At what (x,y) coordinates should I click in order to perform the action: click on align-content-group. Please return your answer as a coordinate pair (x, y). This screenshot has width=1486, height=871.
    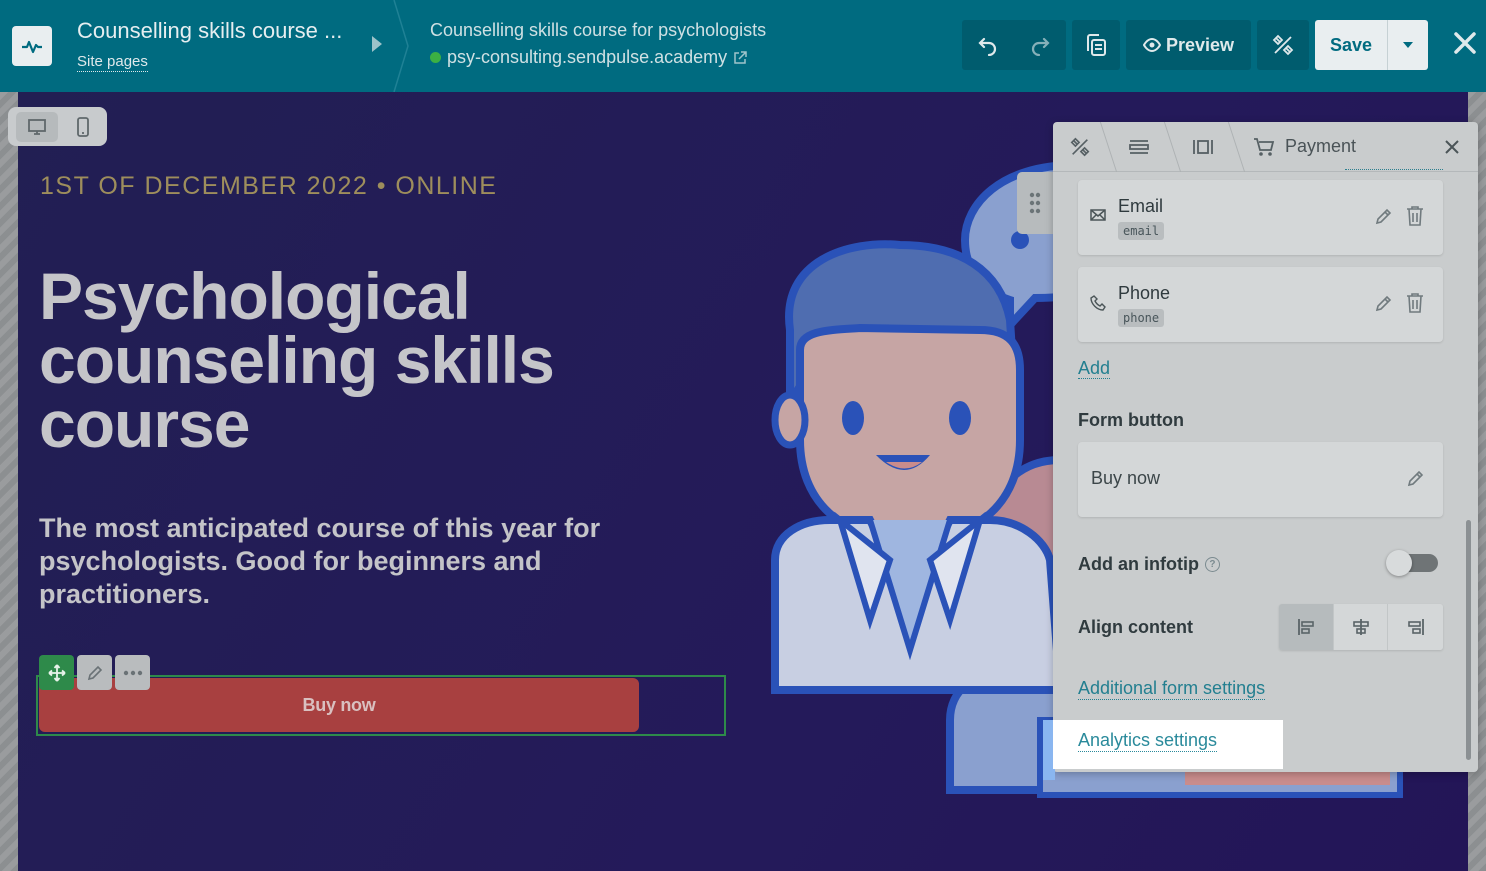
    Looking at the image, I should click on (1361, 627).